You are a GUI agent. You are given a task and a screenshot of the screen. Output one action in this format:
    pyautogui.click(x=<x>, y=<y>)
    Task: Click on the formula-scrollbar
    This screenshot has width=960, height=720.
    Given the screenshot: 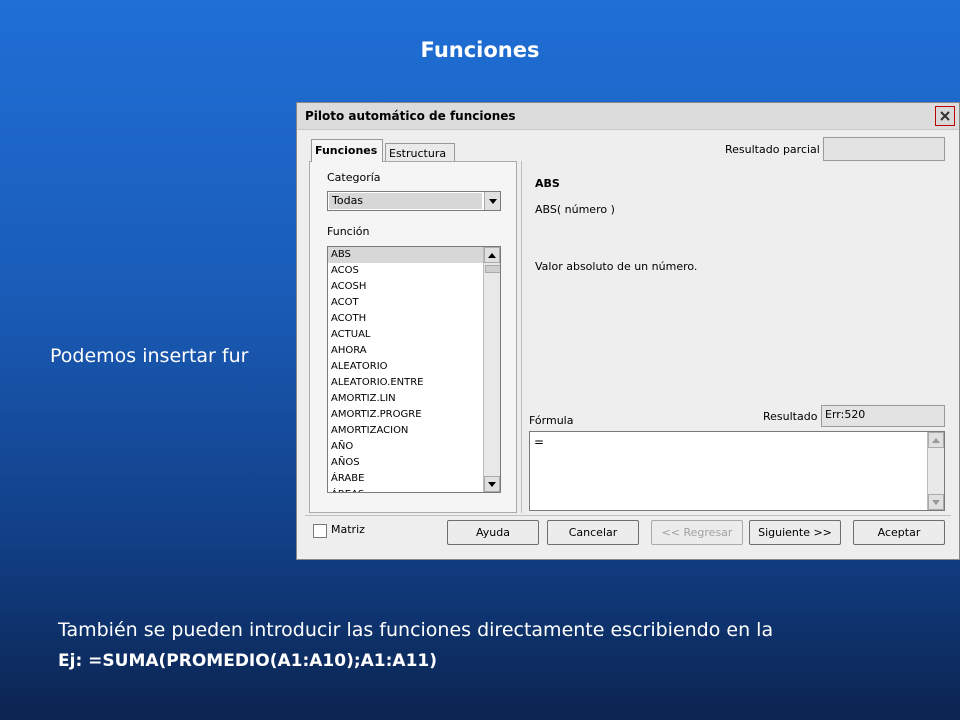 What is the action you would take?
    pyautogui.click(x=935, y=471)
    